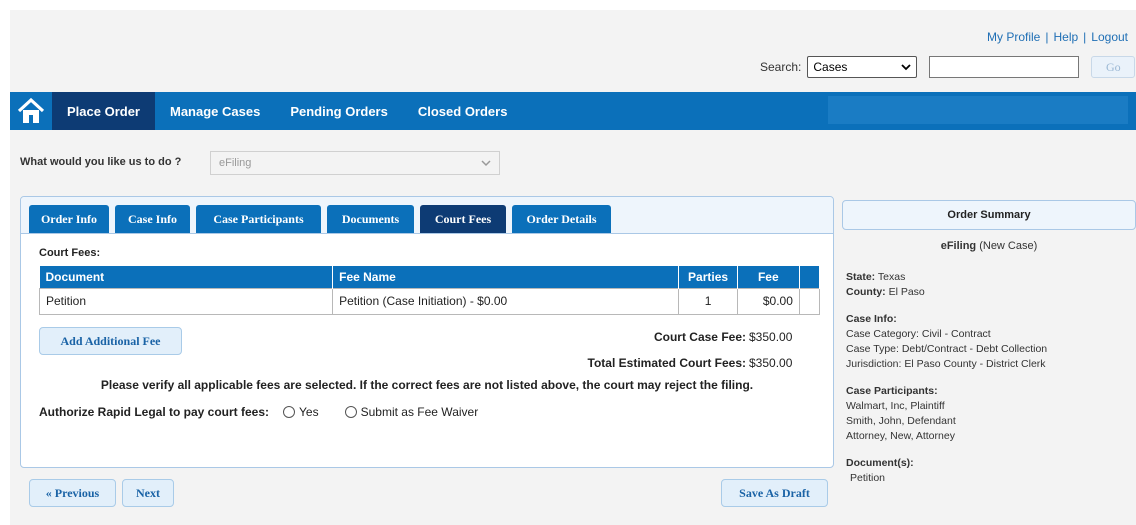  What do you see at coordinates (895, 406) in the screenshot?
I see `participant-item: Walmart, Inc, Plaintiff` at bounding box center [895, 406].